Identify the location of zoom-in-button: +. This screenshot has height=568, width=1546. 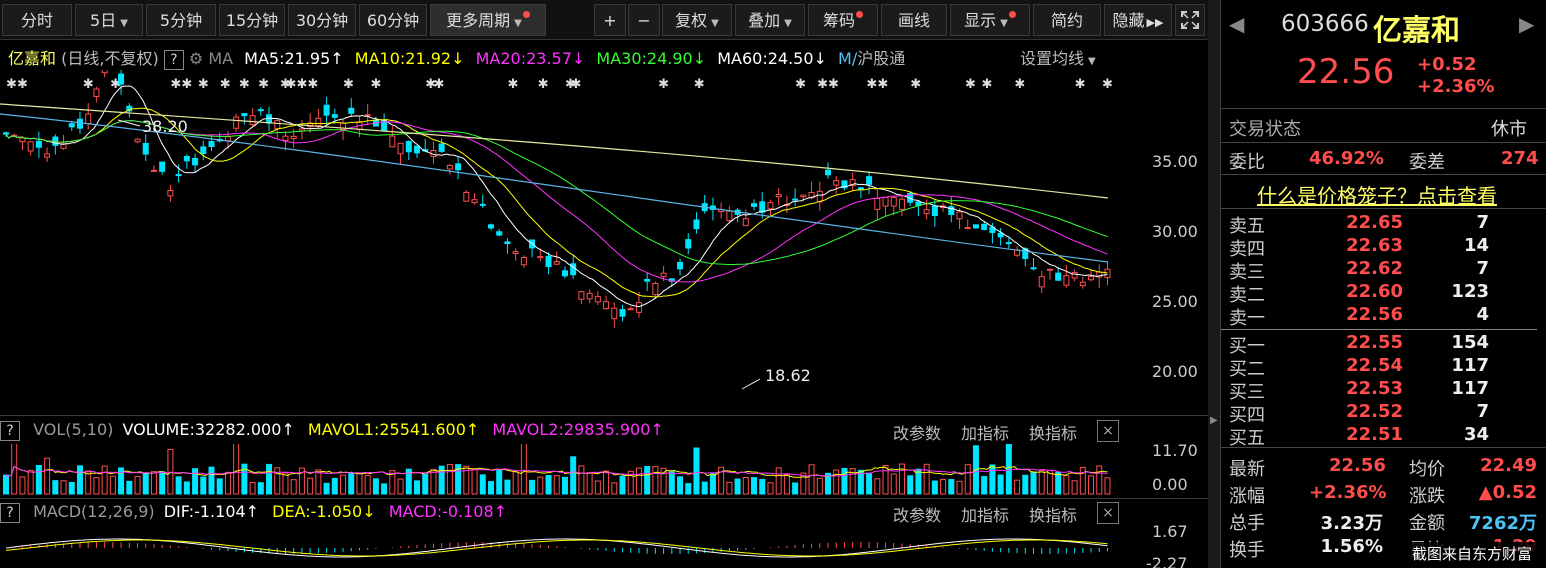
(610, 20).